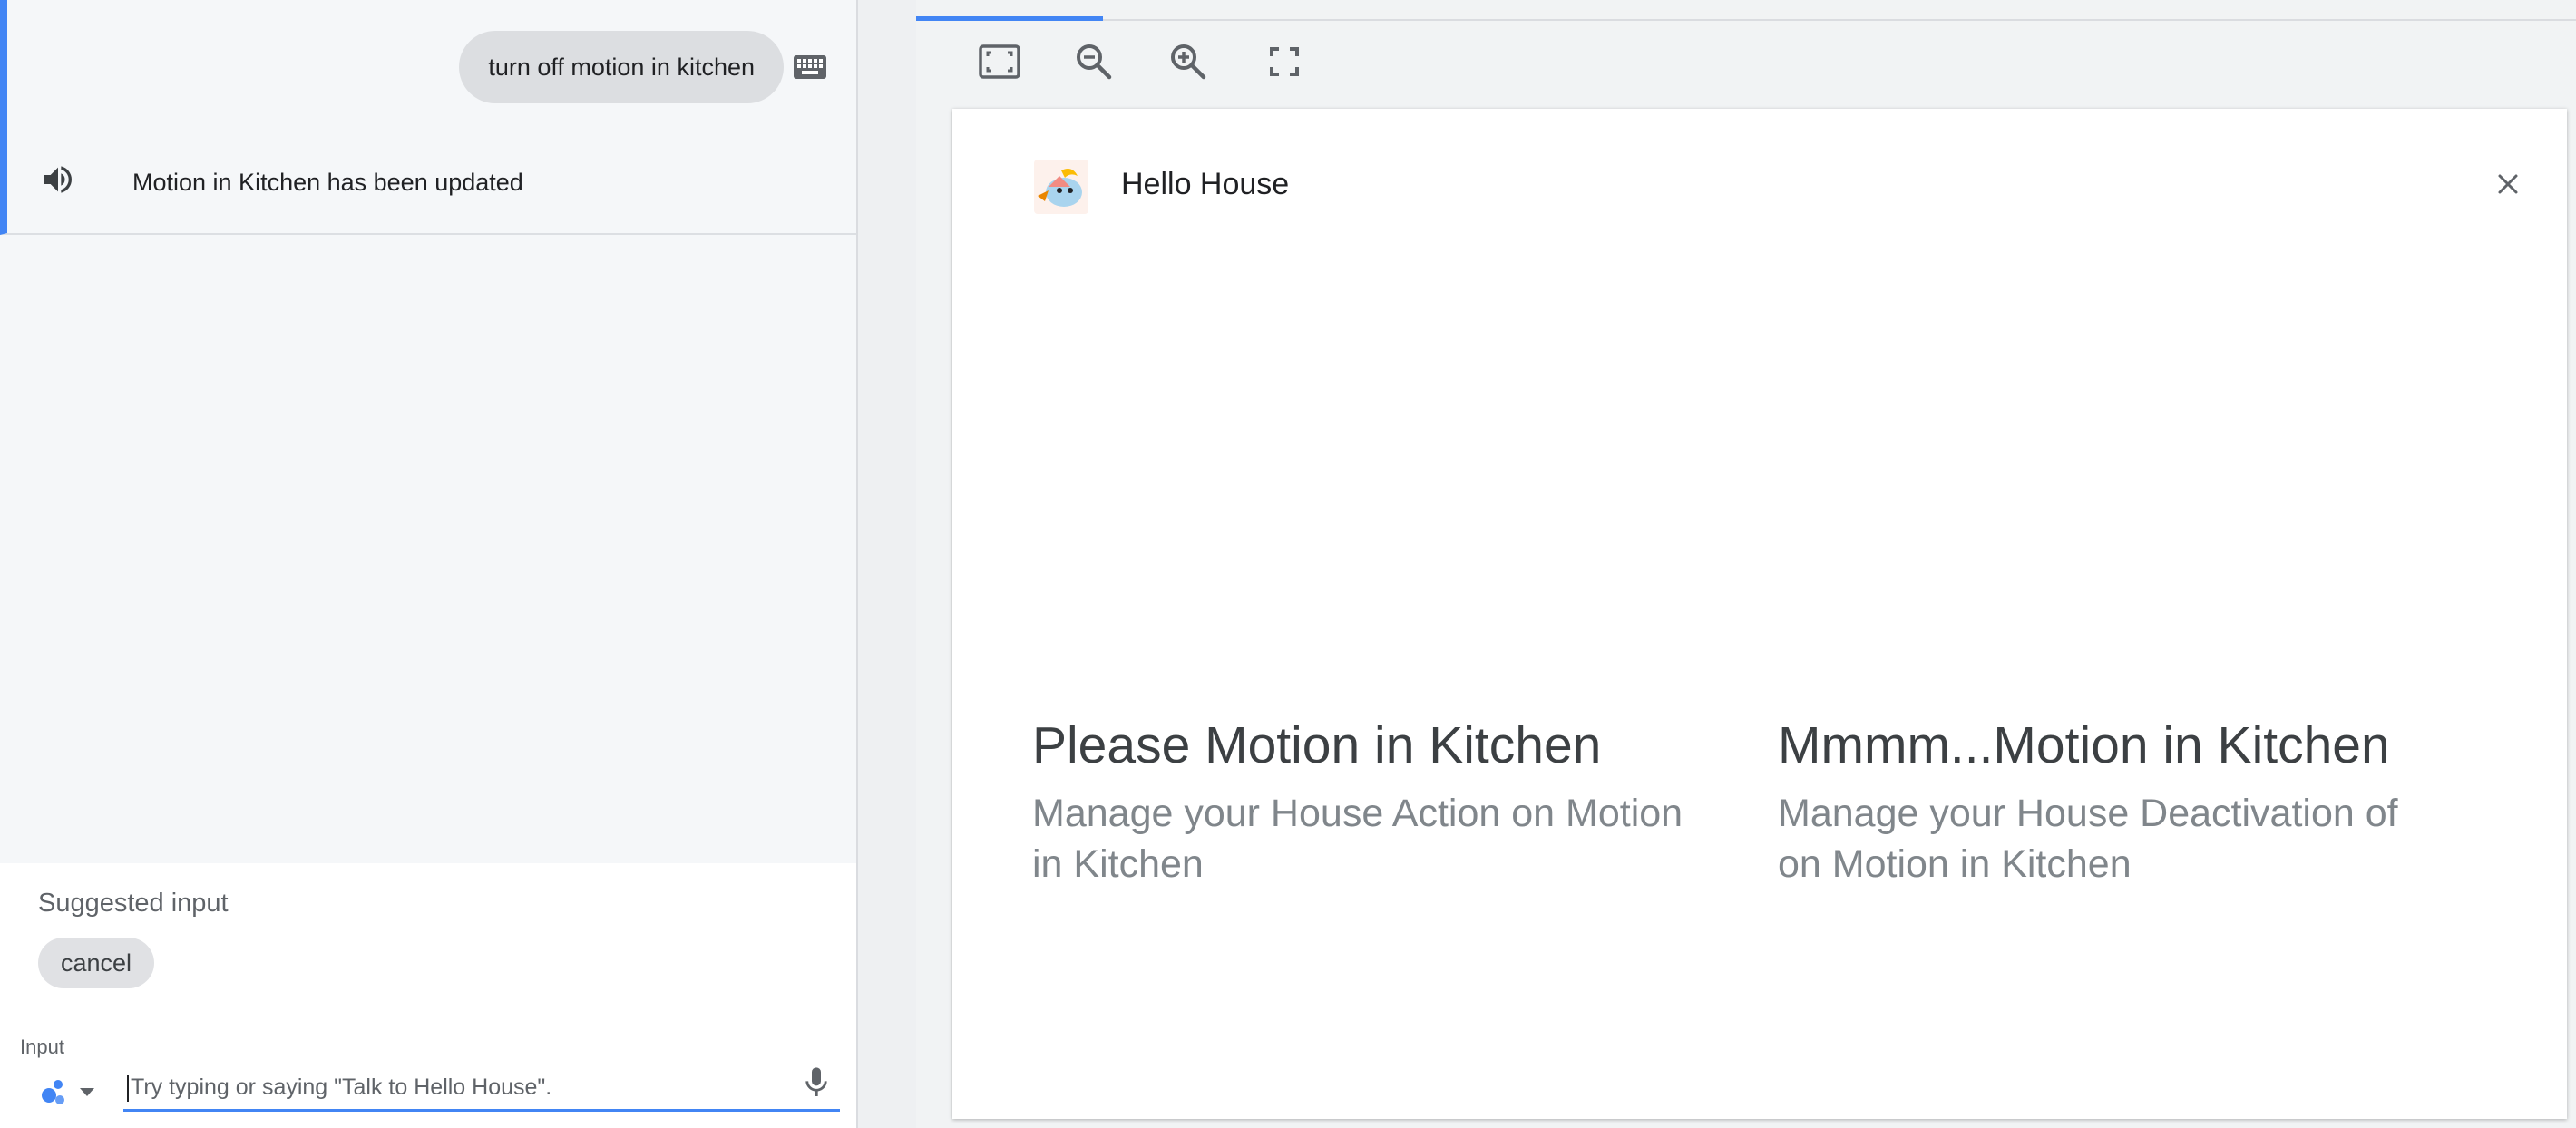 The image size is (2576, 1128). Describe the element at coordinates (1188, 62) in the screenshot. I see `zoom-in-icon` at that location.